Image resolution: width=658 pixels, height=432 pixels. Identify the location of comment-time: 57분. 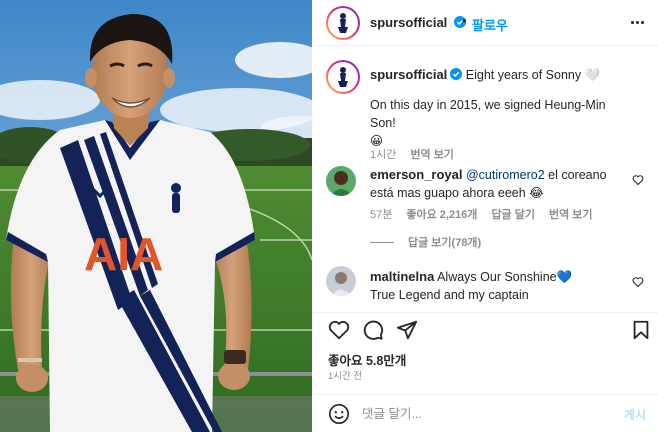
(381, 214).